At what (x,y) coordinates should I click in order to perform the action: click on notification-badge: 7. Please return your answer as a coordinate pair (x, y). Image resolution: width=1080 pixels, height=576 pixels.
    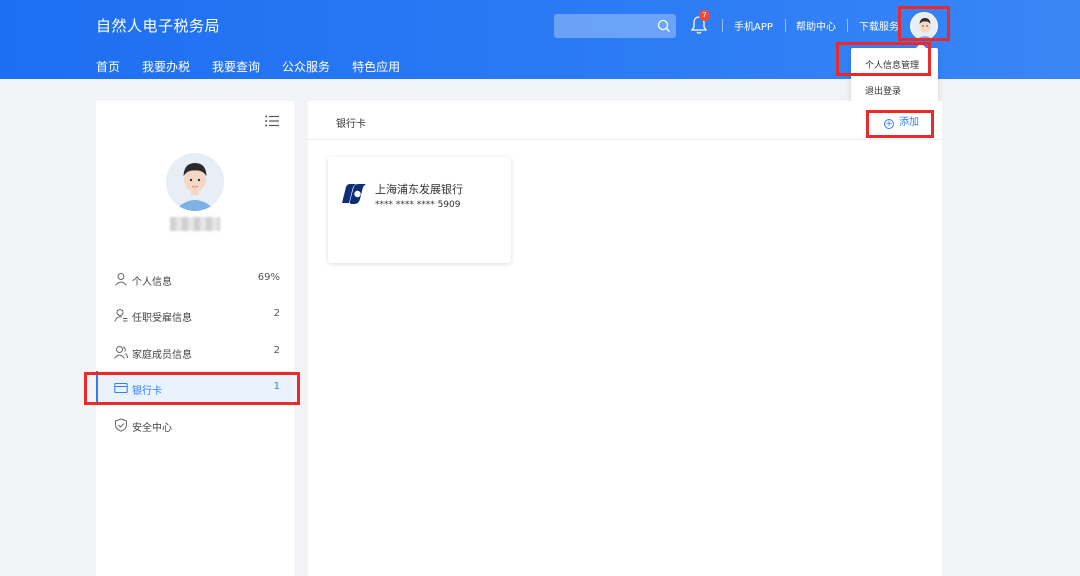
    Looking at the image, I should click on (704, 15).